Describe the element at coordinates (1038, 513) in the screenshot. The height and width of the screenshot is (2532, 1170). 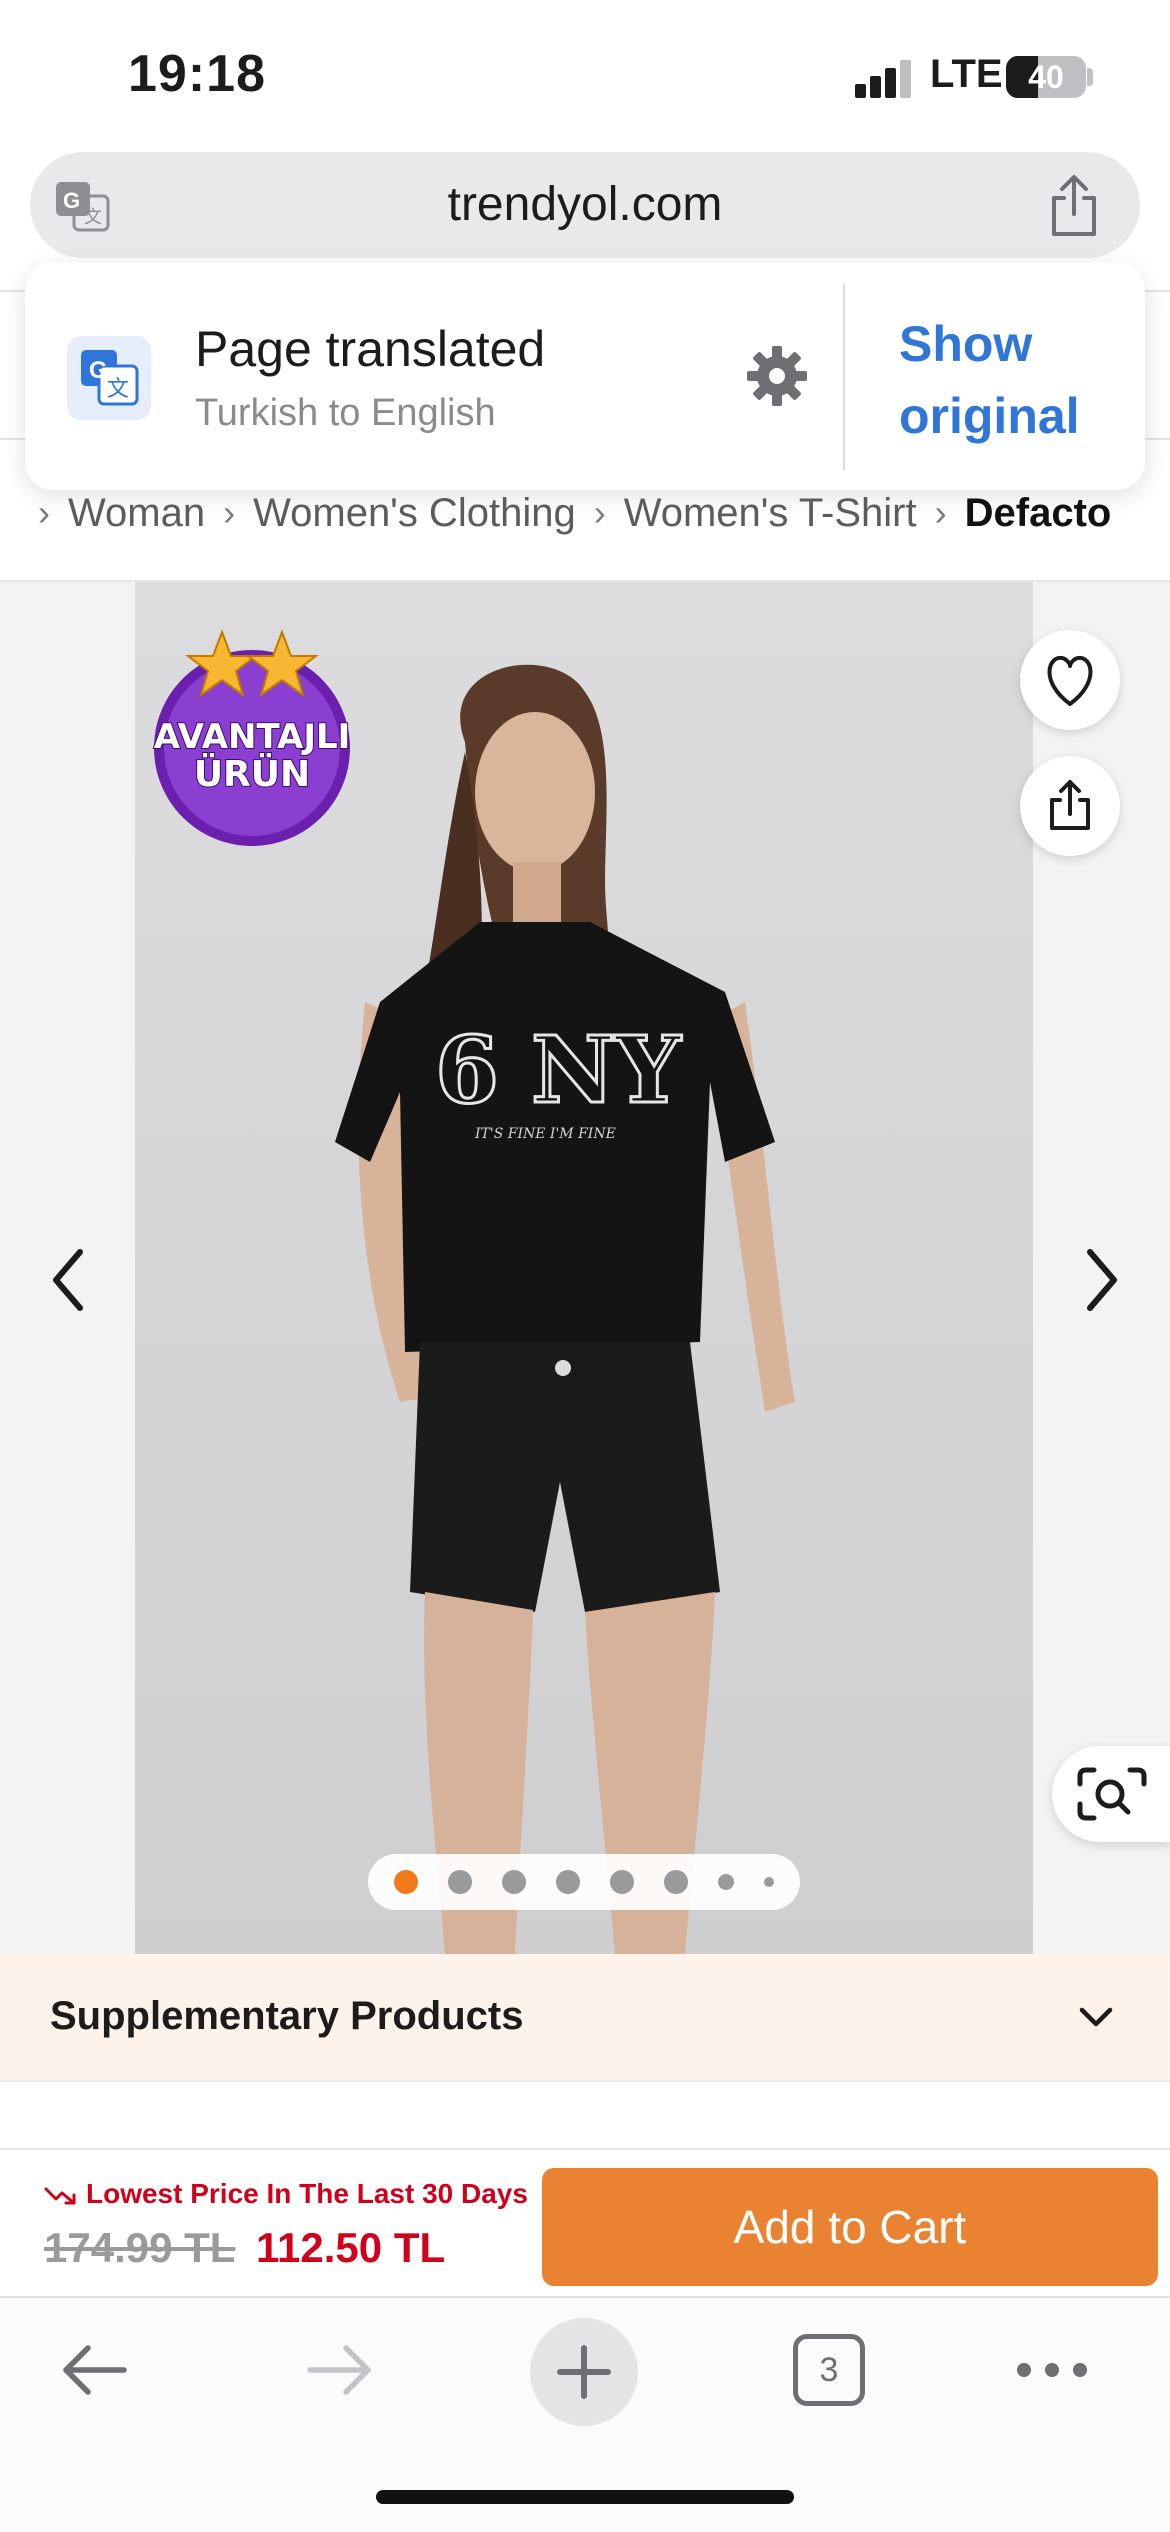
I see `breadcrumb-item-brand: Defacto` at that location.